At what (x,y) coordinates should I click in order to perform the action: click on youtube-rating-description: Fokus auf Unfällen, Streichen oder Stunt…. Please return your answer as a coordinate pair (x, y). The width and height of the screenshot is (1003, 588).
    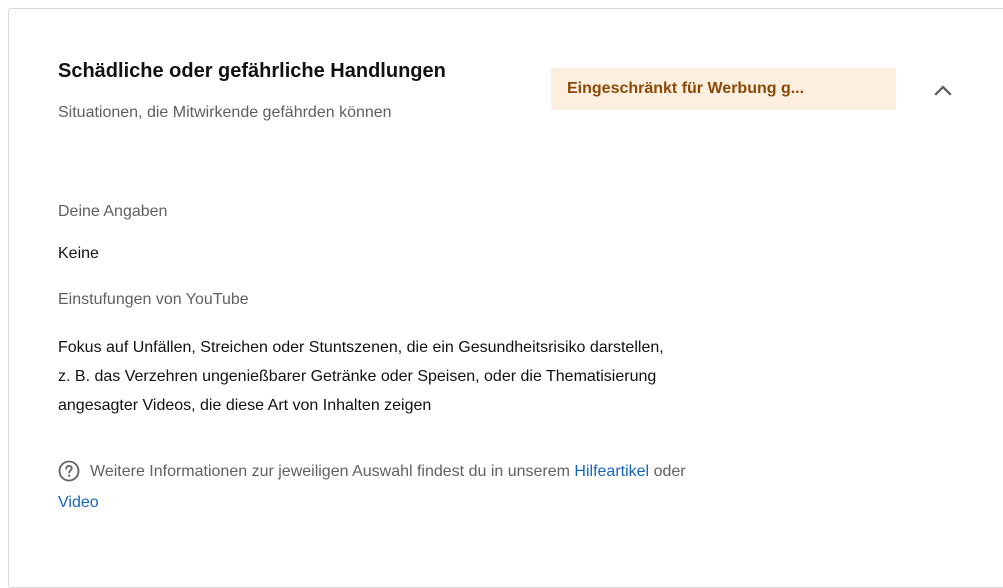
    Looking at the image, I should click on (493, 376).